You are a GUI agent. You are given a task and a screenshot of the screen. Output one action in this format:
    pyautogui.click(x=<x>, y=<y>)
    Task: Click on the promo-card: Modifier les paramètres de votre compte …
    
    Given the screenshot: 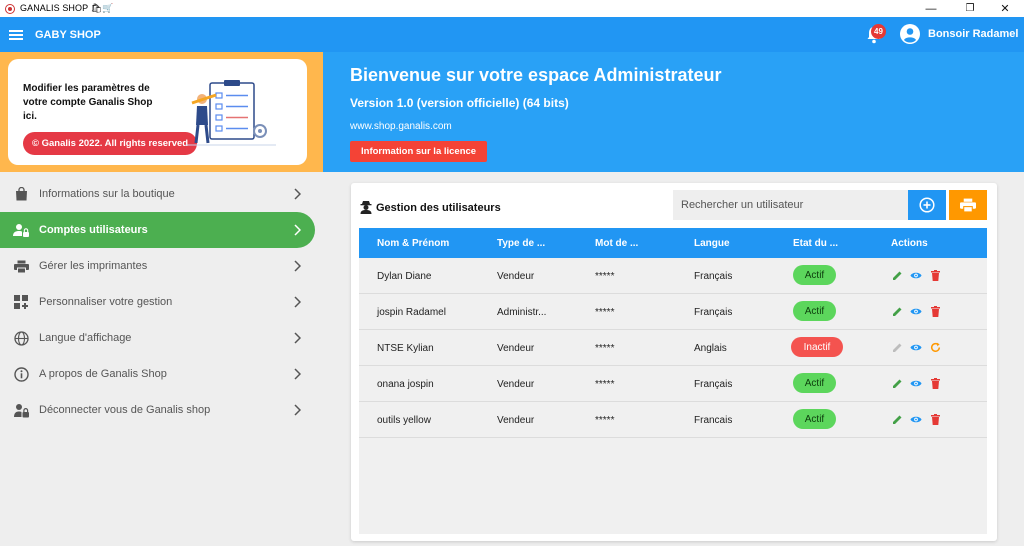 What is the action you would take?
    pyautogui.click(x=157, y=112)
    